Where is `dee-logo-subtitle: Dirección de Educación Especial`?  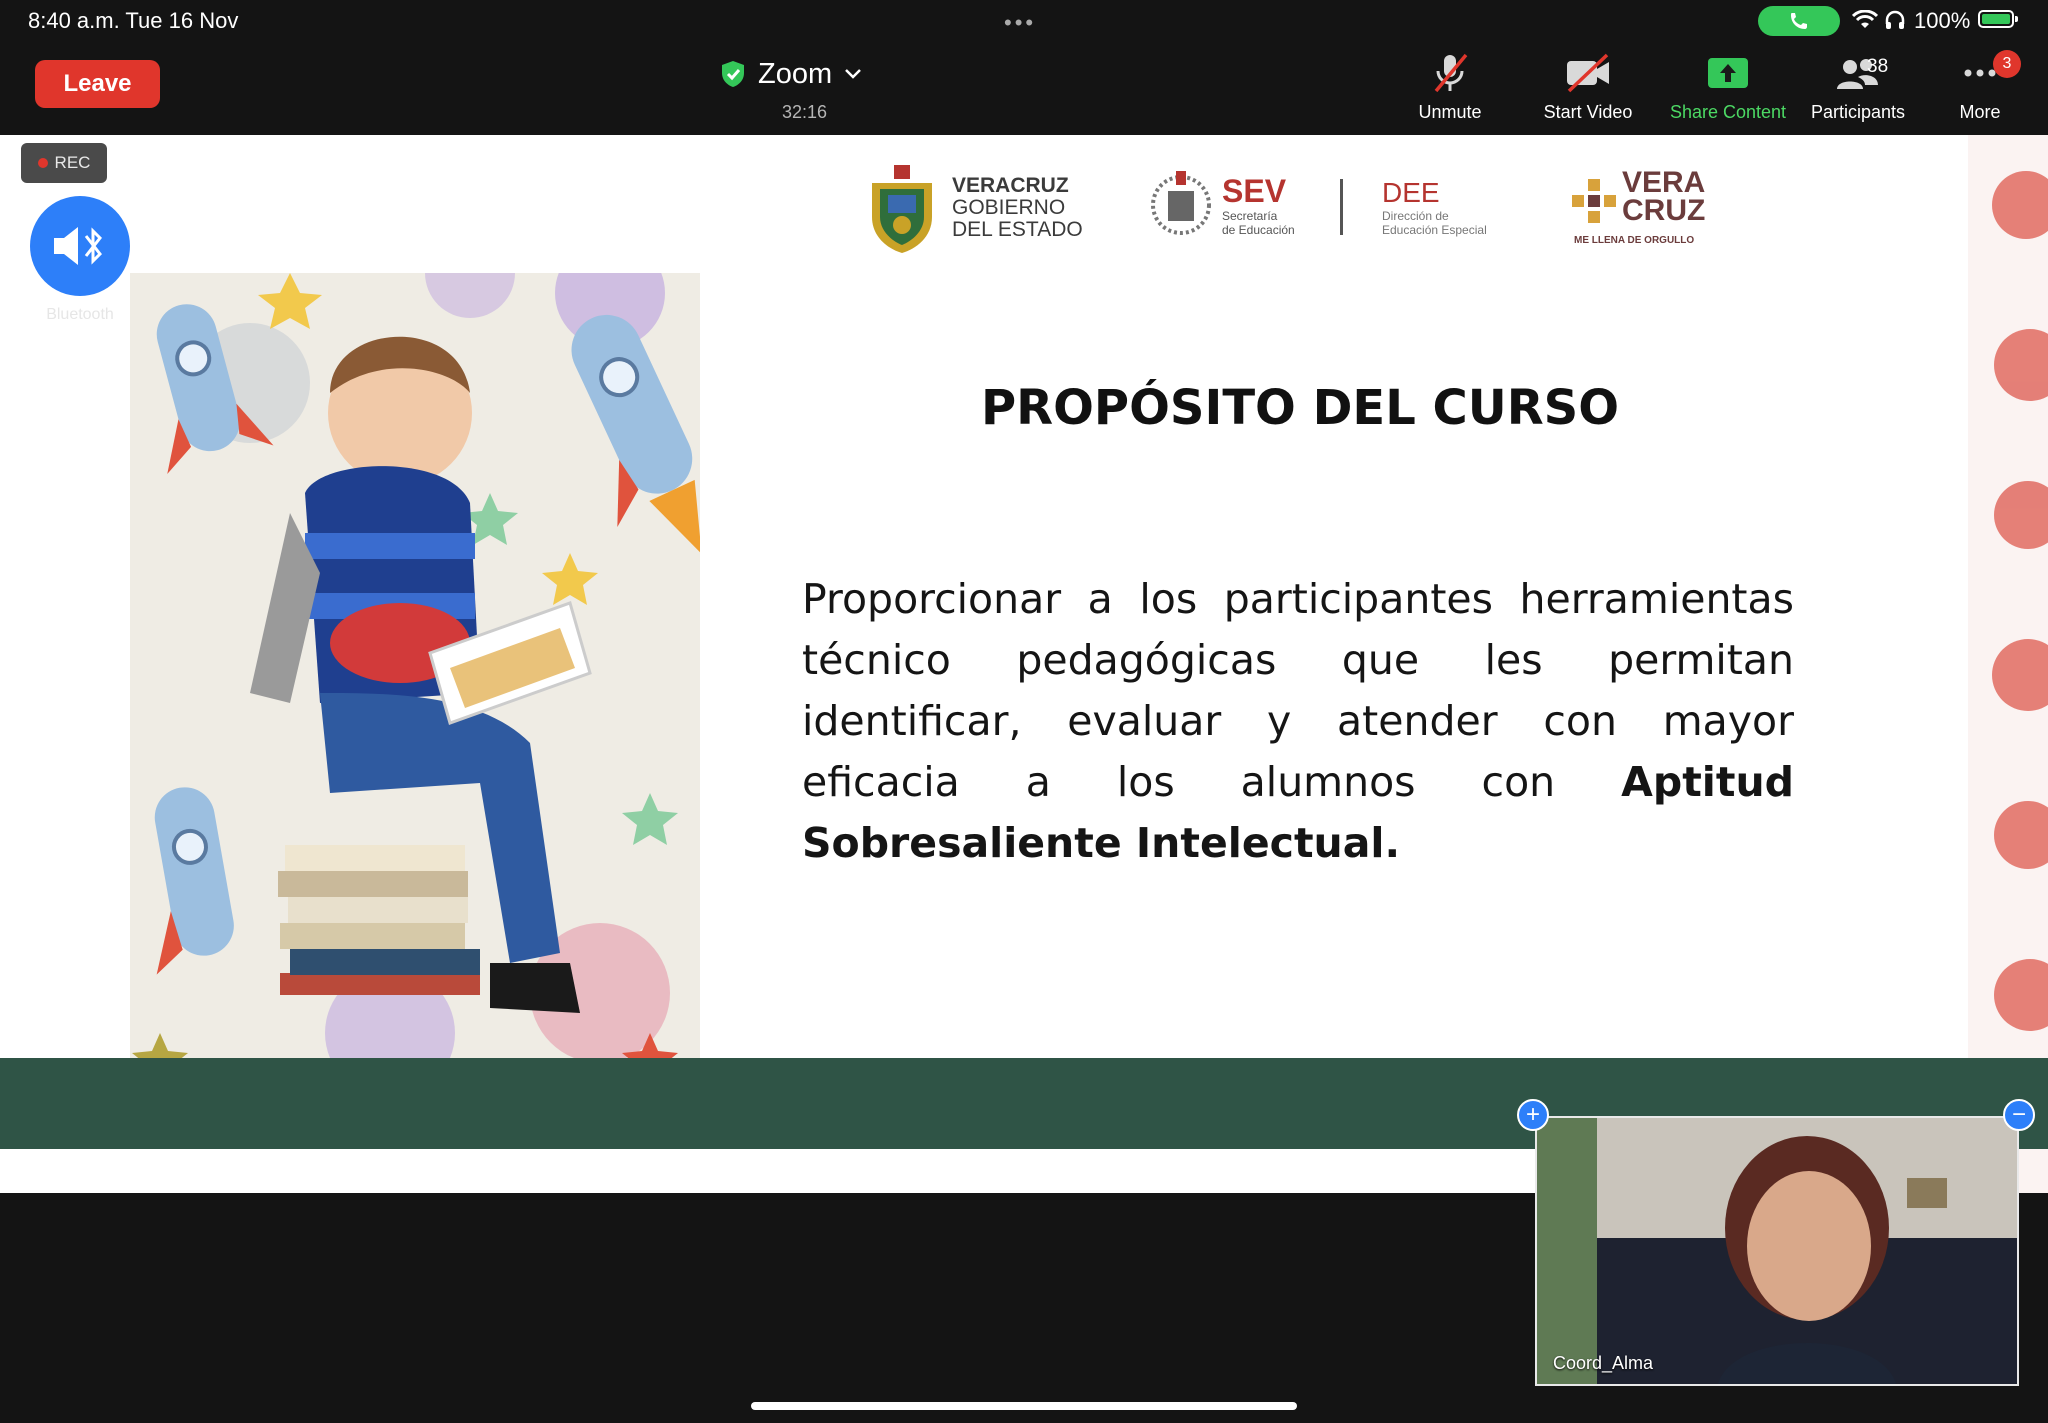
dee-logo-subtitle: Dirección de Educación Especial is located at coordinates (1434, 223).